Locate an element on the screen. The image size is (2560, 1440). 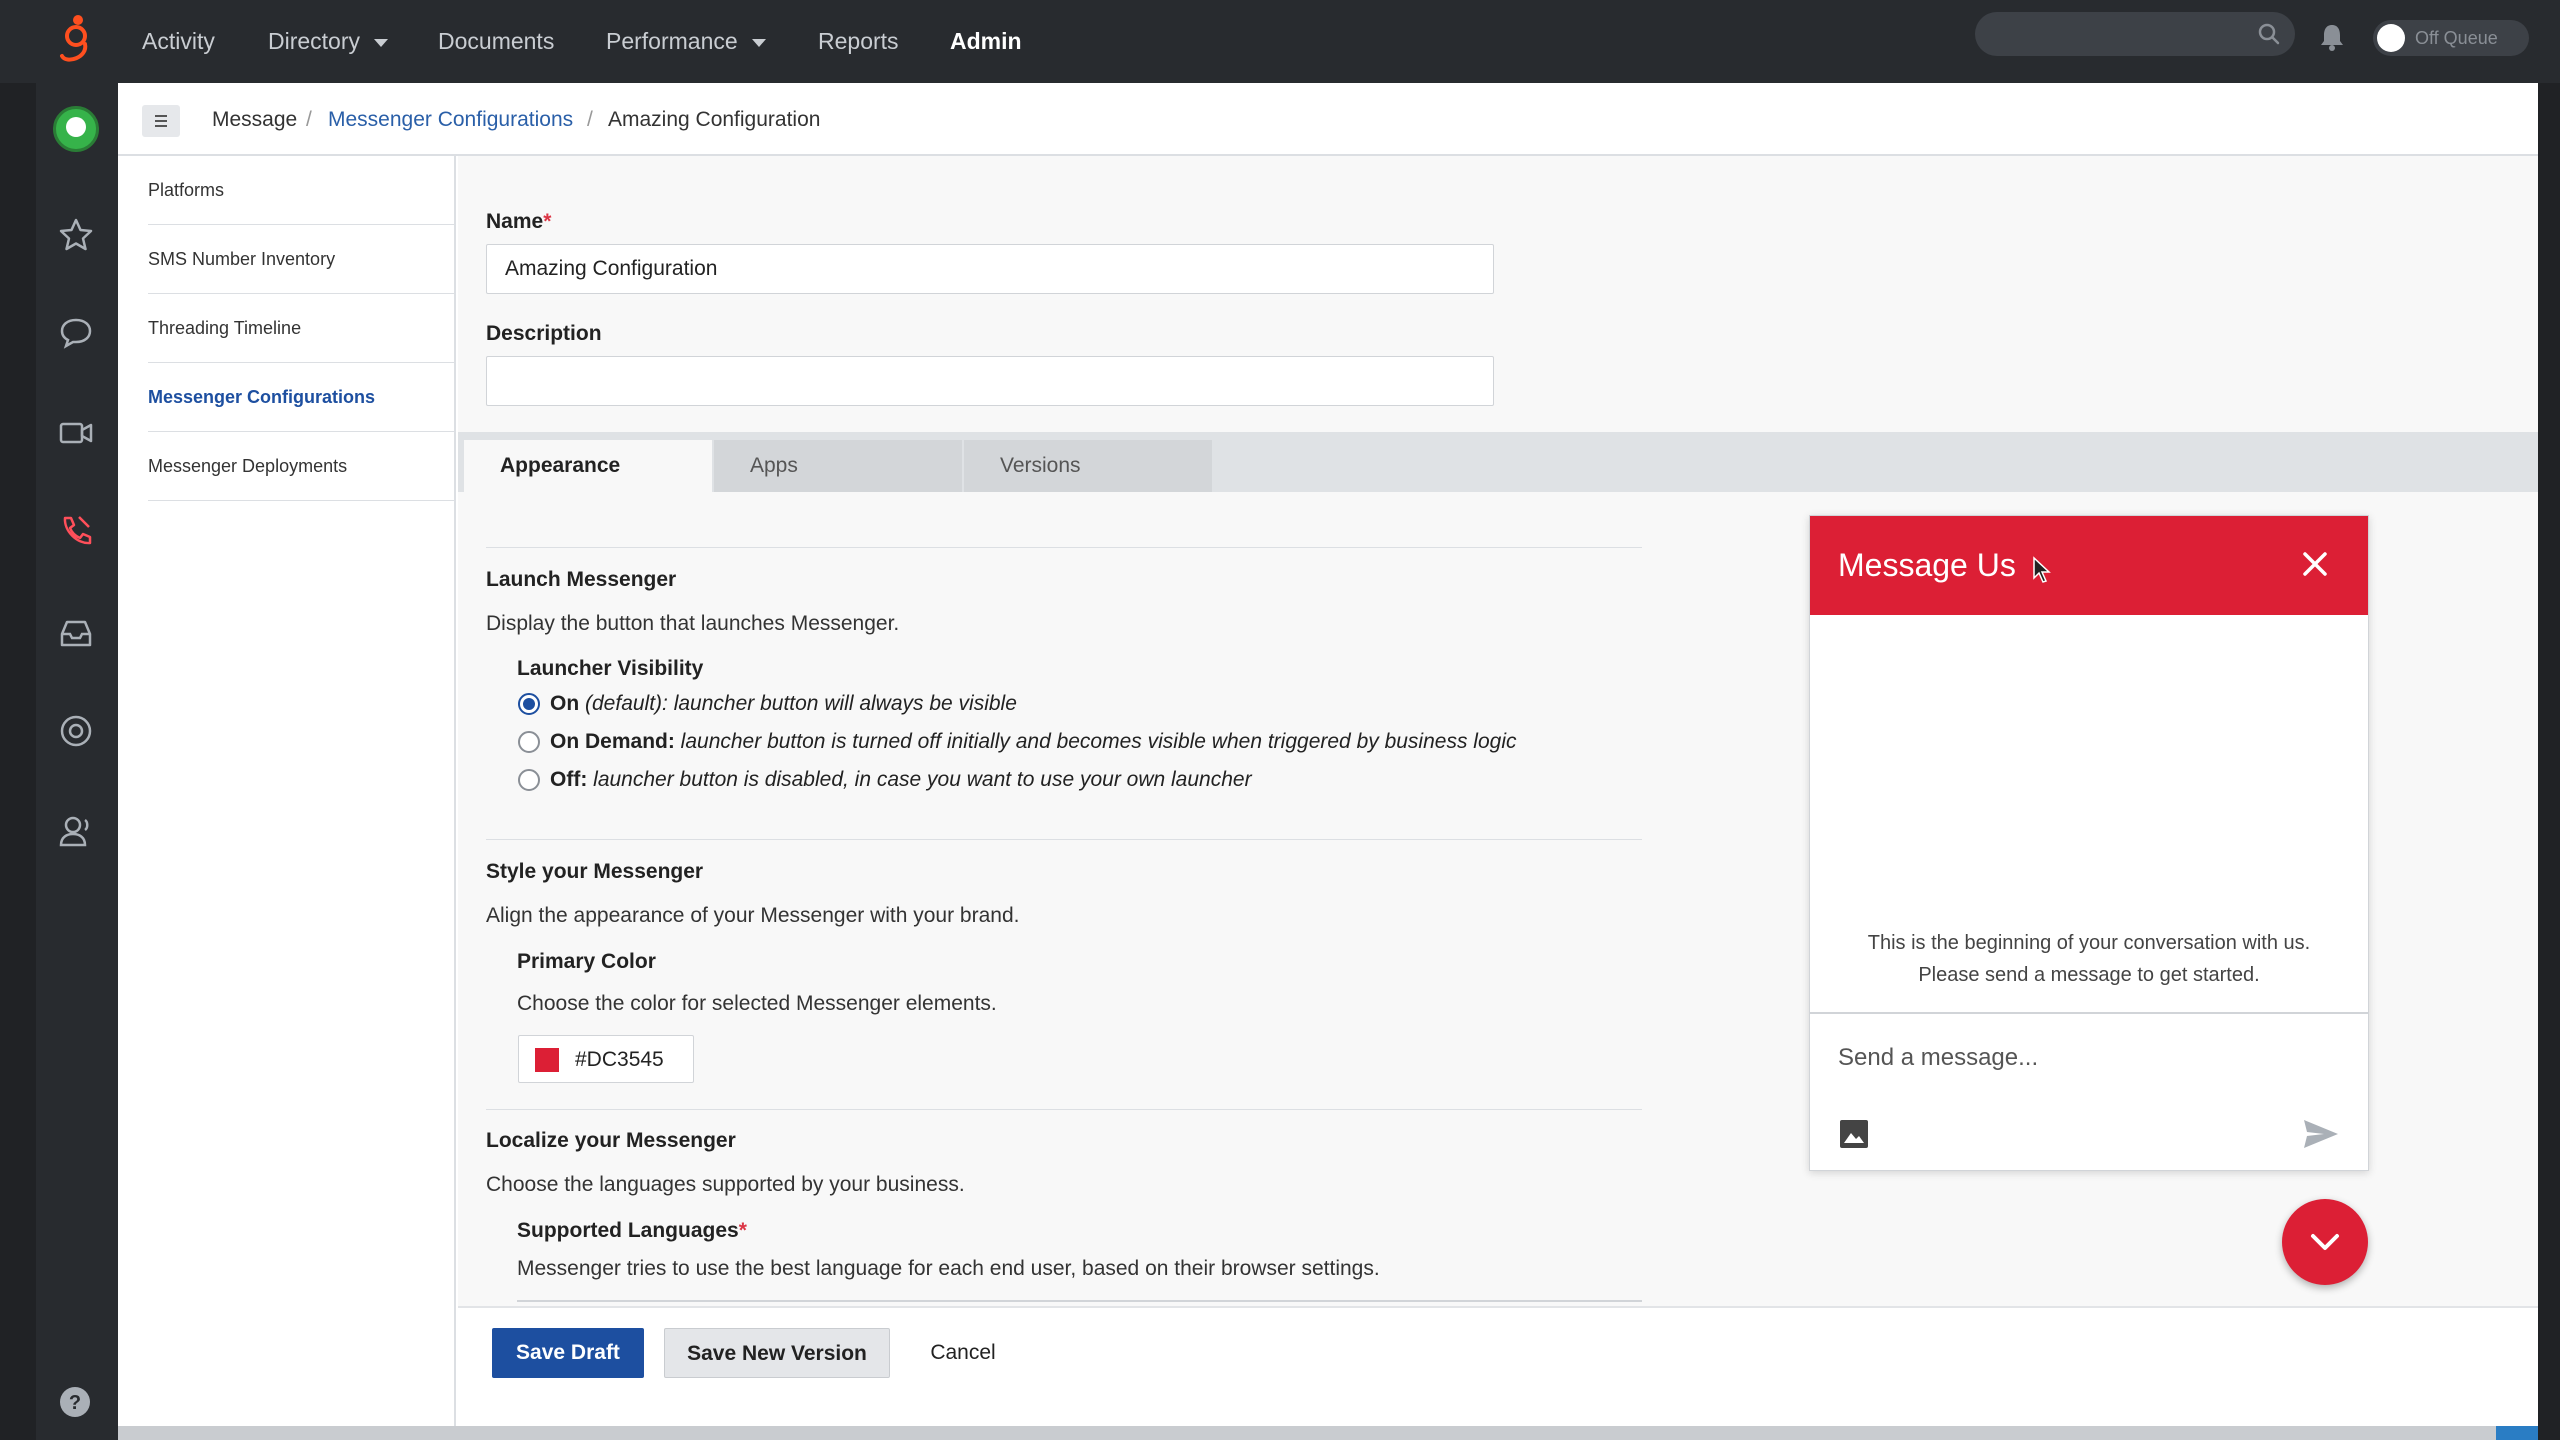
messenger-launcher-button is located at coordinates (2325, 1242).